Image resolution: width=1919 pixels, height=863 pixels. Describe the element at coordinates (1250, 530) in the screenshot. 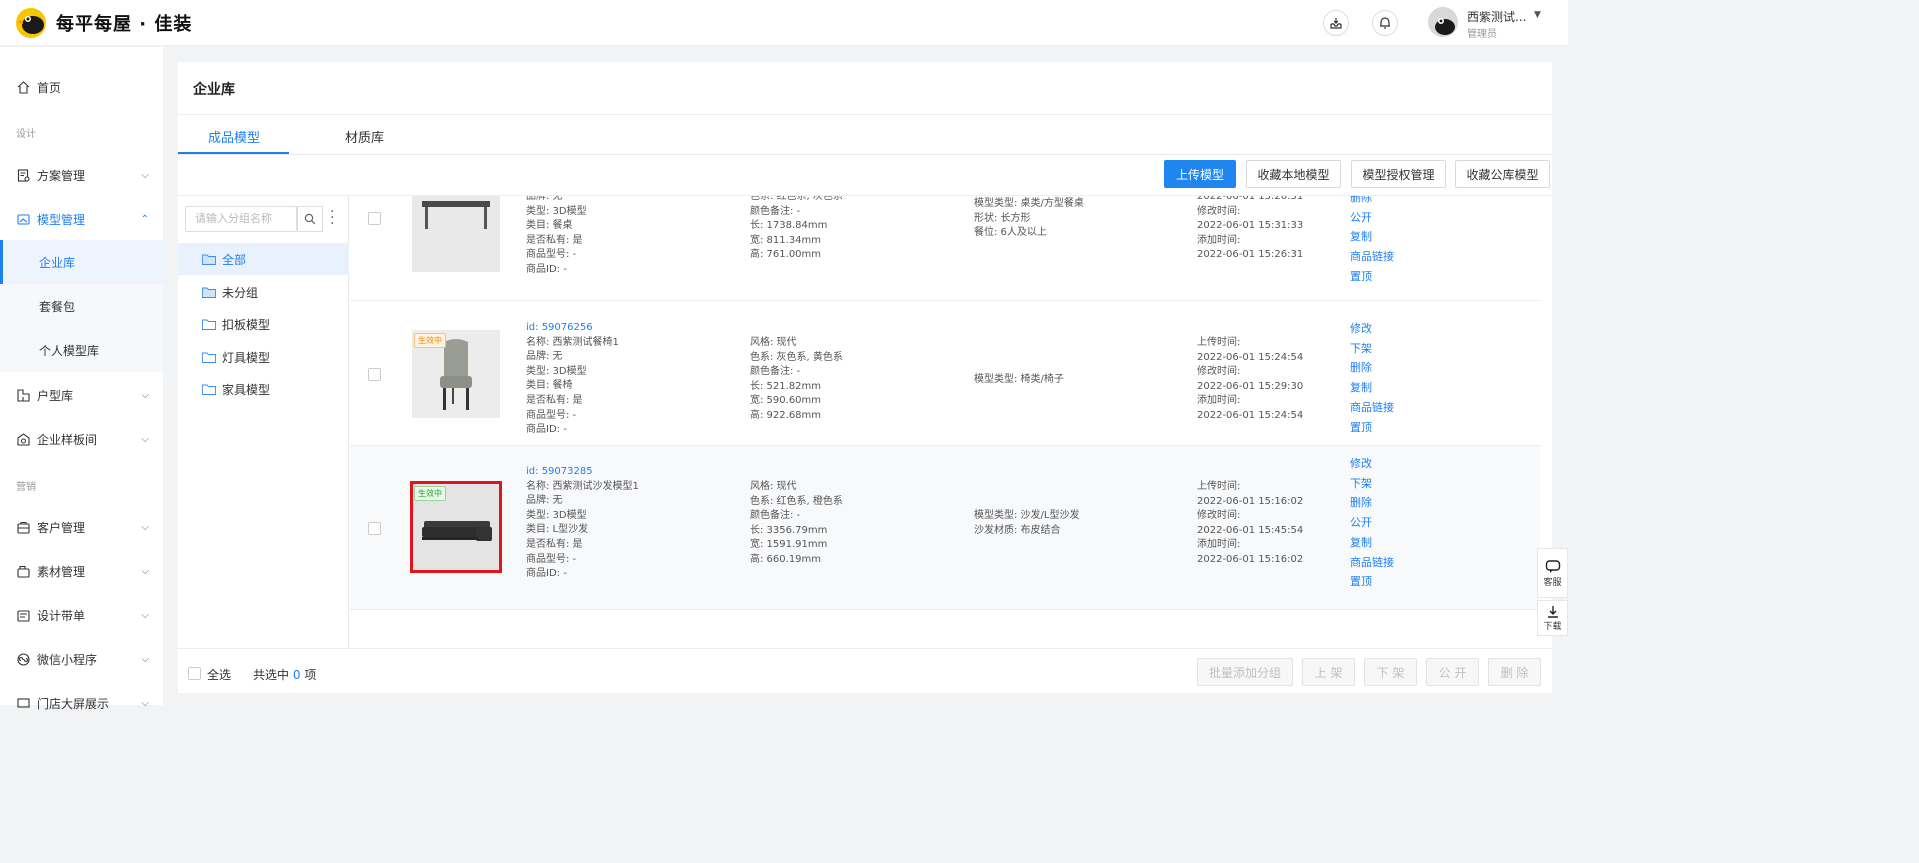

I see `time-line: 2022-06-01 15:45:54` at that location.